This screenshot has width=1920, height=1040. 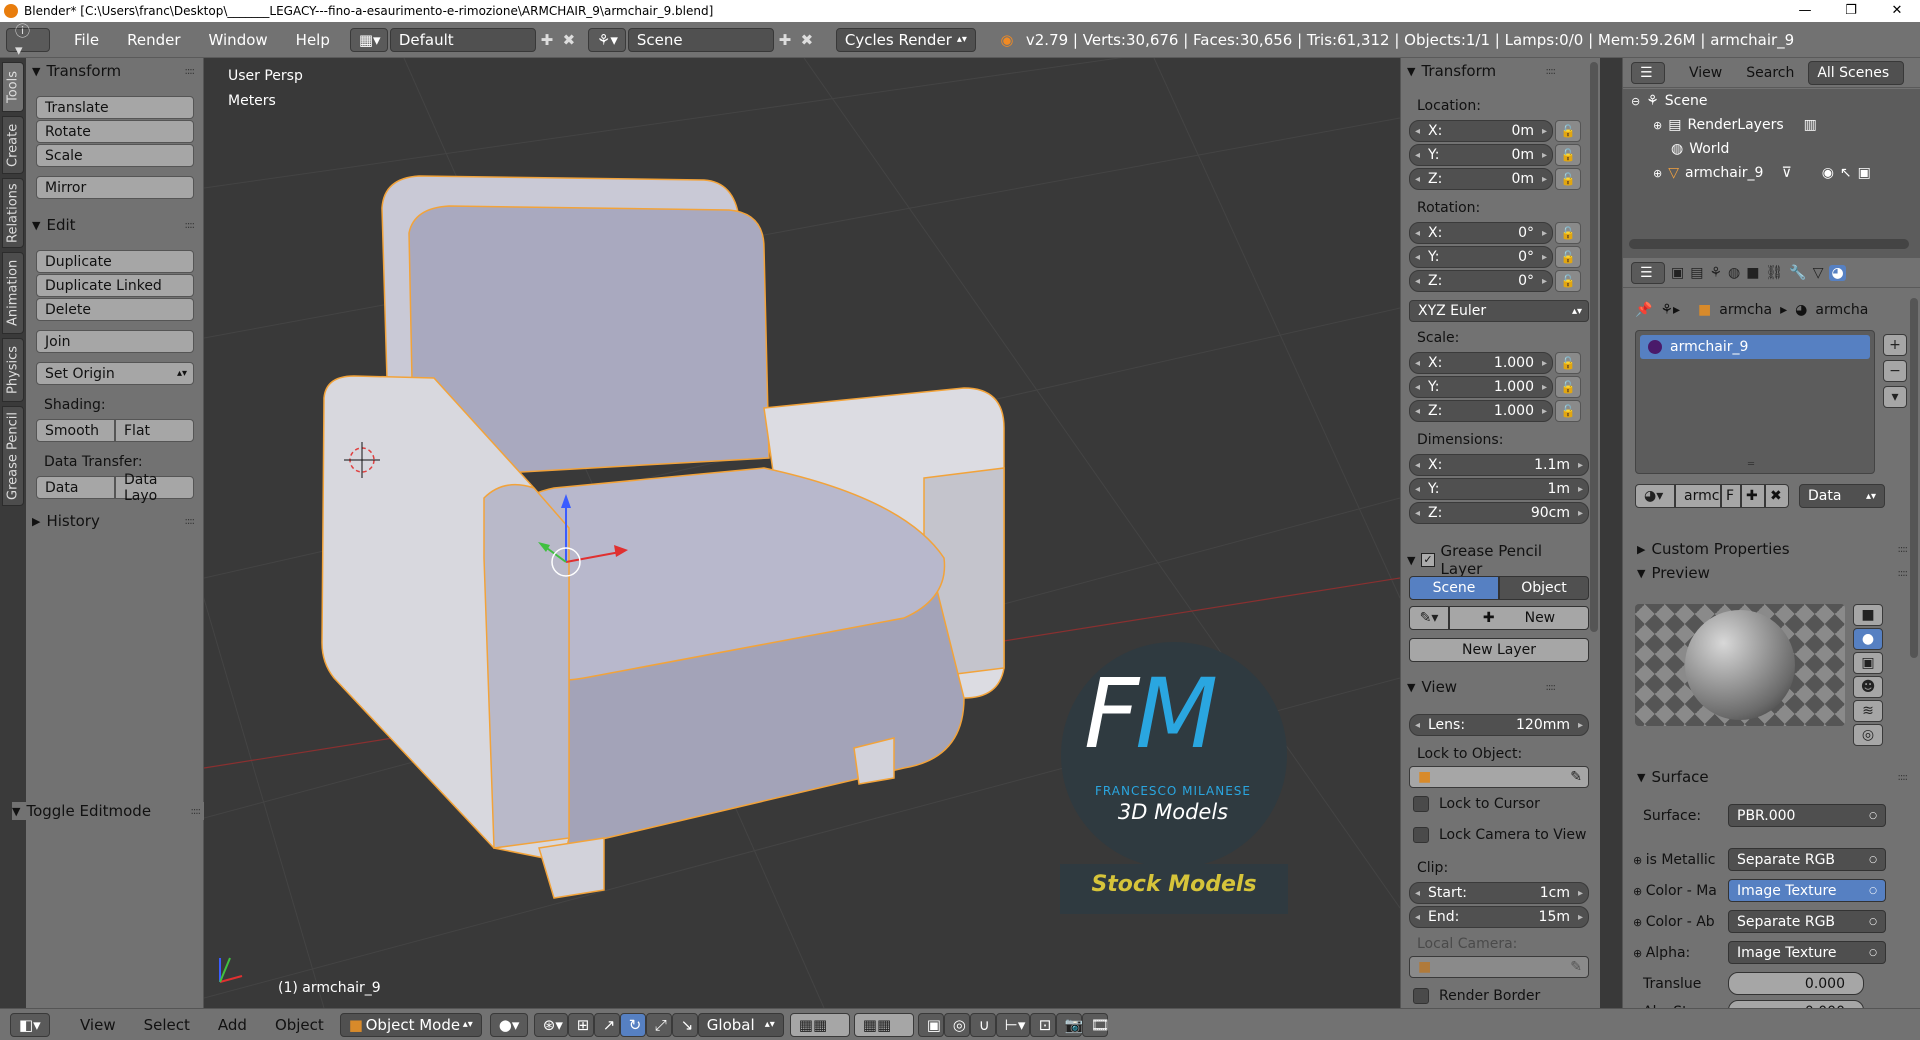 What do you see at coordinates (1476, 996) in the screenshot?
I see `render-border-checkbox: Render Border` at bounding box center [1476, 996].